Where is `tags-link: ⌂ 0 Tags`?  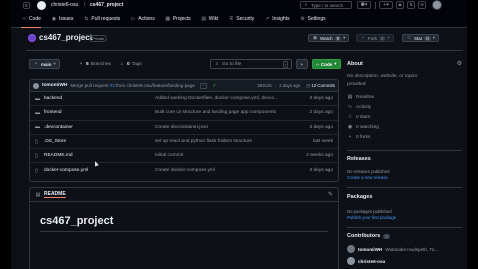 tags-link: ⌂ 0 Tags is located at coordinates (130, 64).